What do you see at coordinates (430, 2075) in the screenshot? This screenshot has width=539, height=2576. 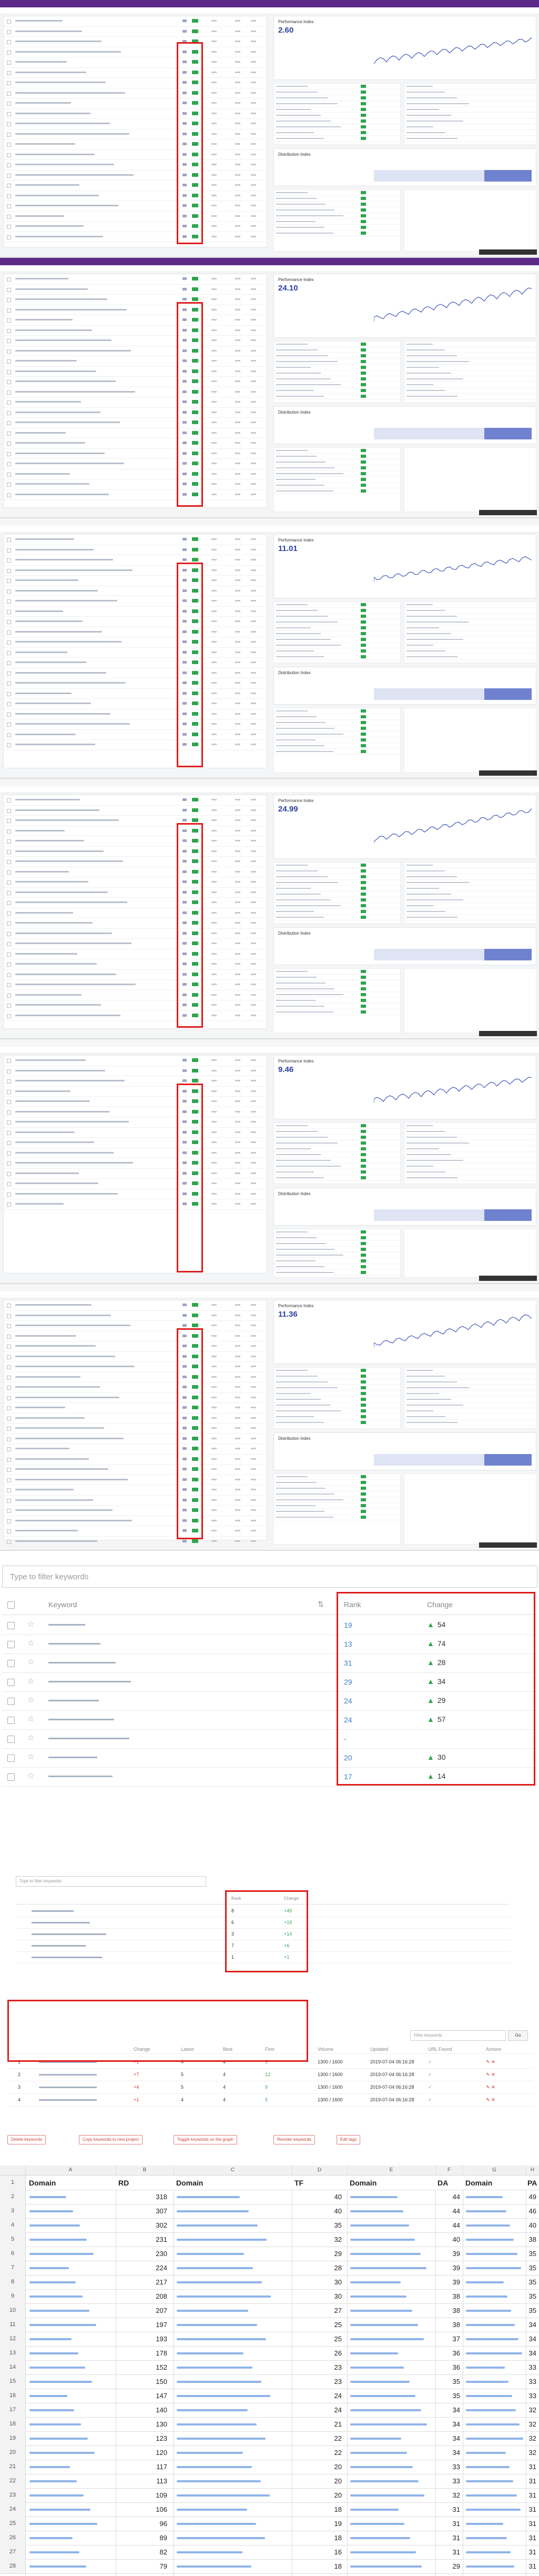 I see `url-found-icon: ✓` at bounding box center [430, 2075].